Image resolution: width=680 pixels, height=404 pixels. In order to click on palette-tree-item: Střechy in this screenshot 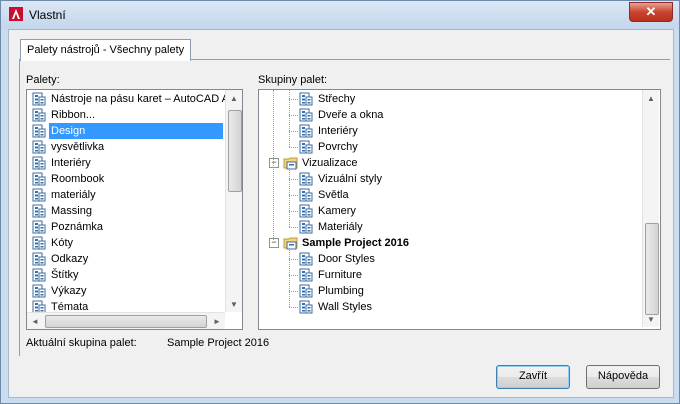, I will do `click(449, 99)`.